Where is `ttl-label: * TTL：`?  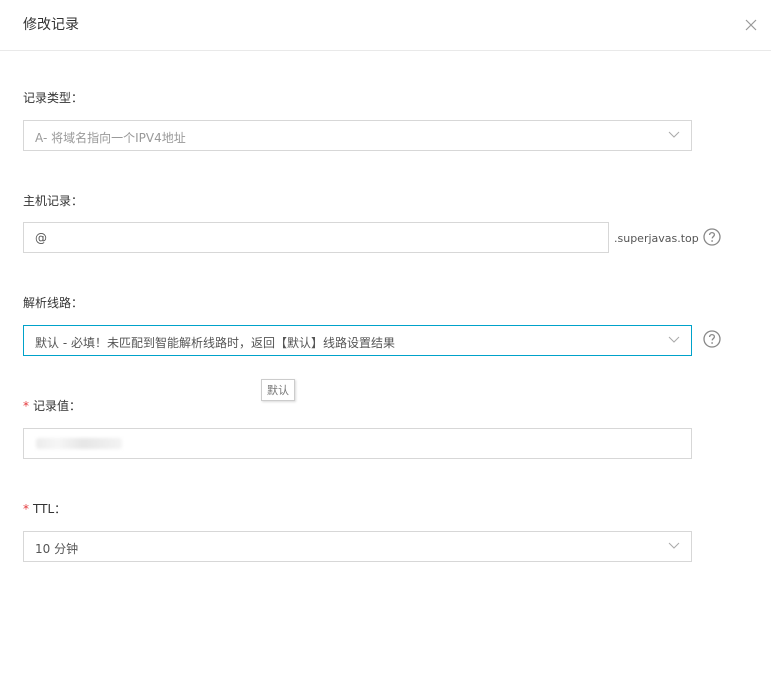
ttl-label: * TTL： is located at coordinates (44, 508).